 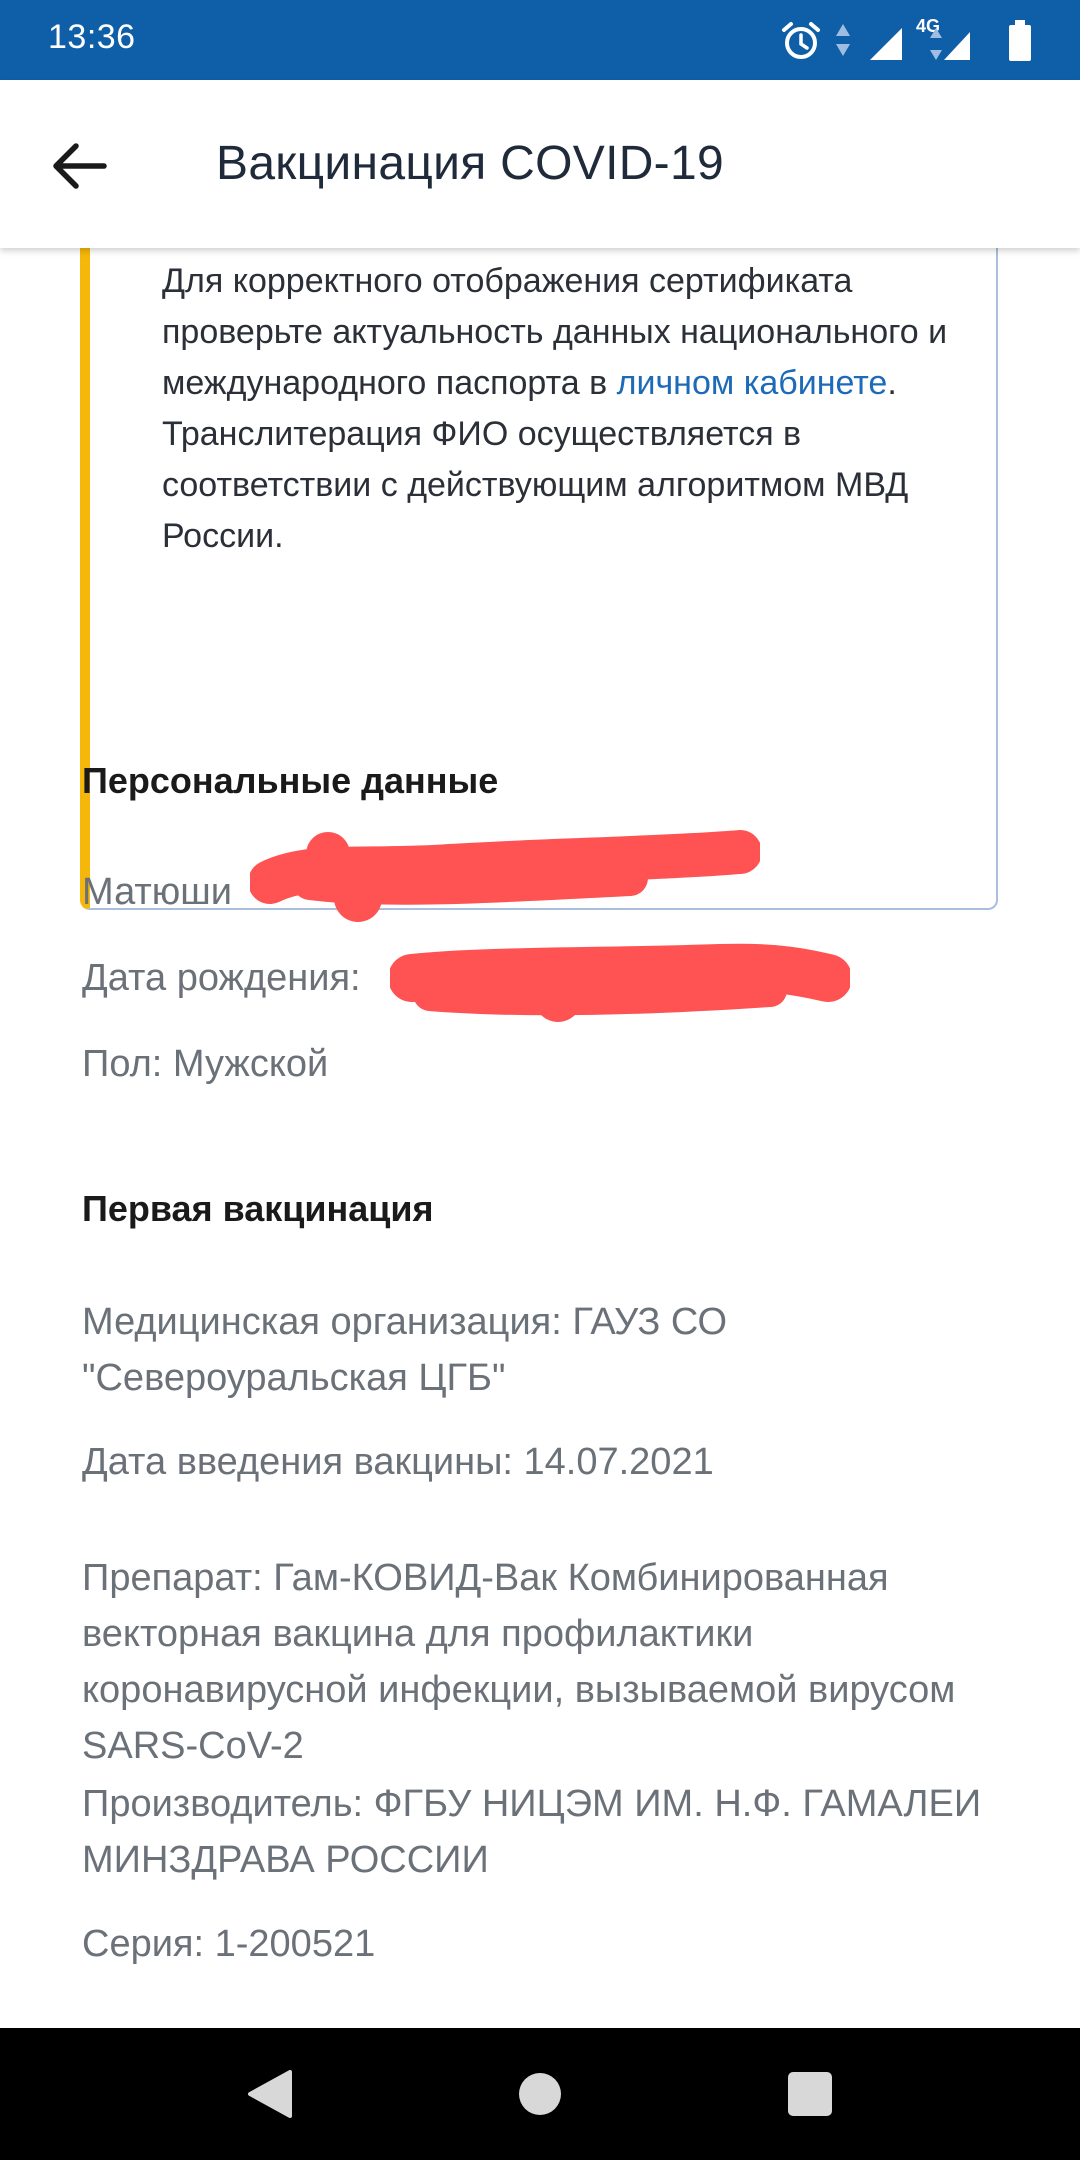 What do you see at coordinates (92, 37) in the screenshot?
I see `status-time: 13:36` at bounding box center [92, 37].